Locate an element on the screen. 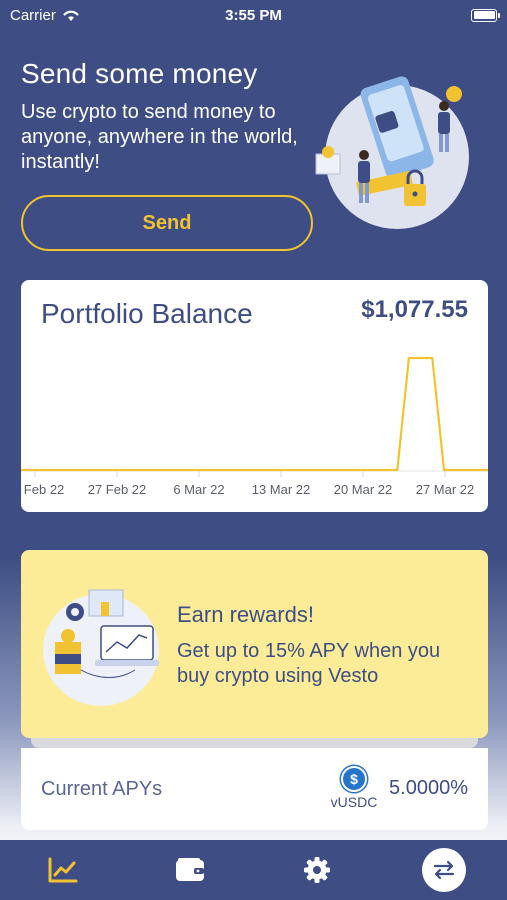 The image size is (507, 900). tab-settings is located at coordinates (317, 870).